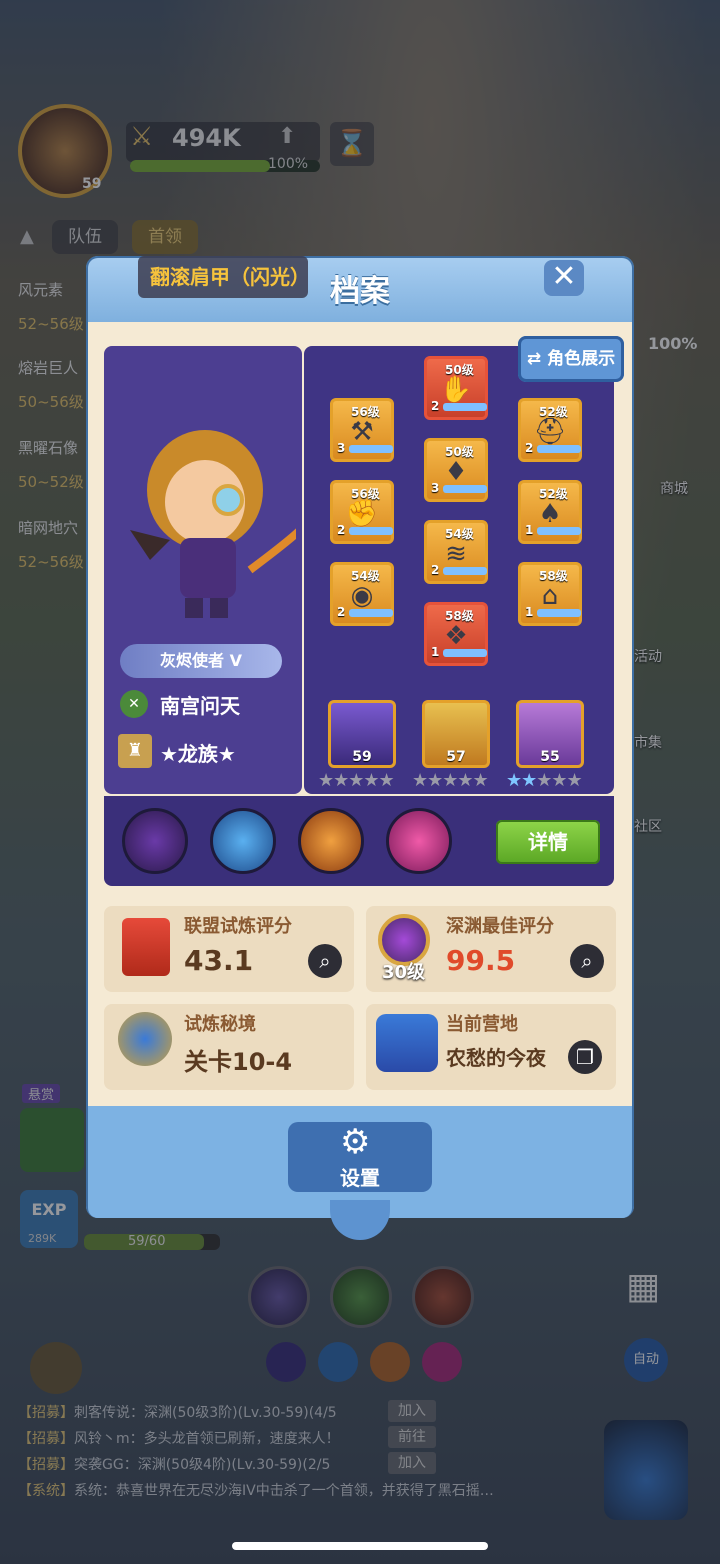  I want to click on equipment-slot: 58级 ❖ 1, so click(456, 634).